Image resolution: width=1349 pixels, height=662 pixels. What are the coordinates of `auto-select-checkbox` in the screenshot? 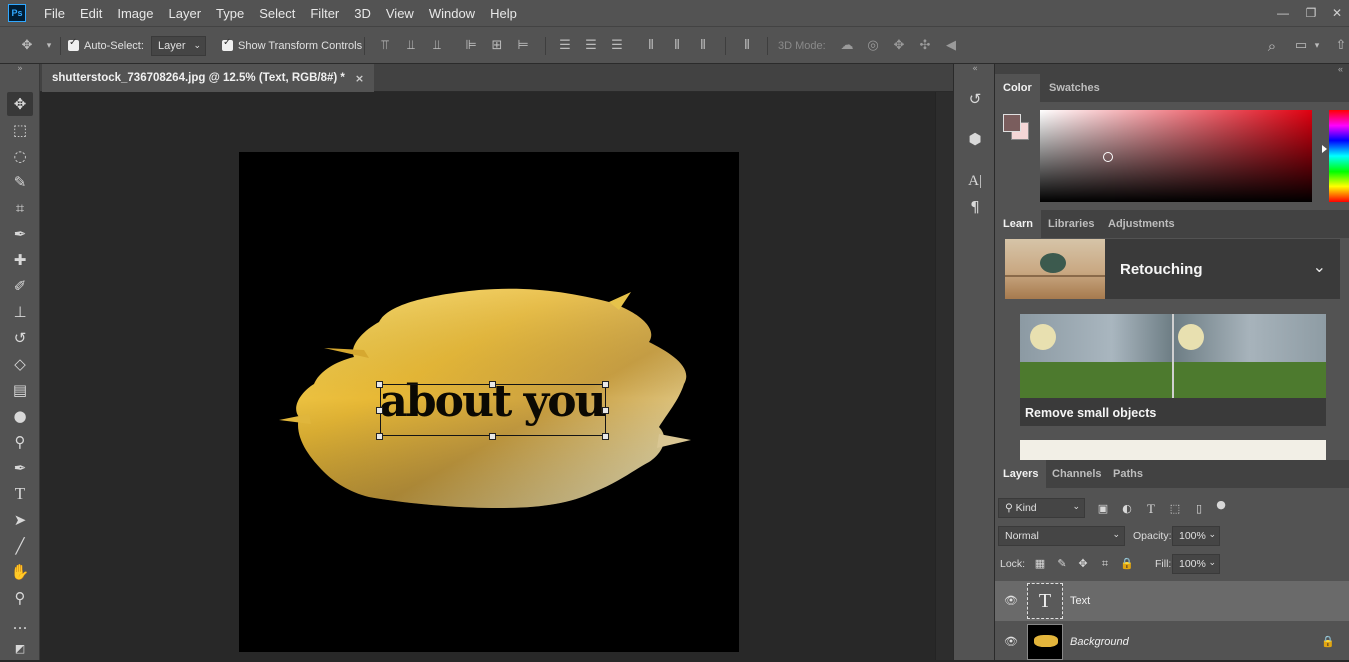 It's located at (73, 44).